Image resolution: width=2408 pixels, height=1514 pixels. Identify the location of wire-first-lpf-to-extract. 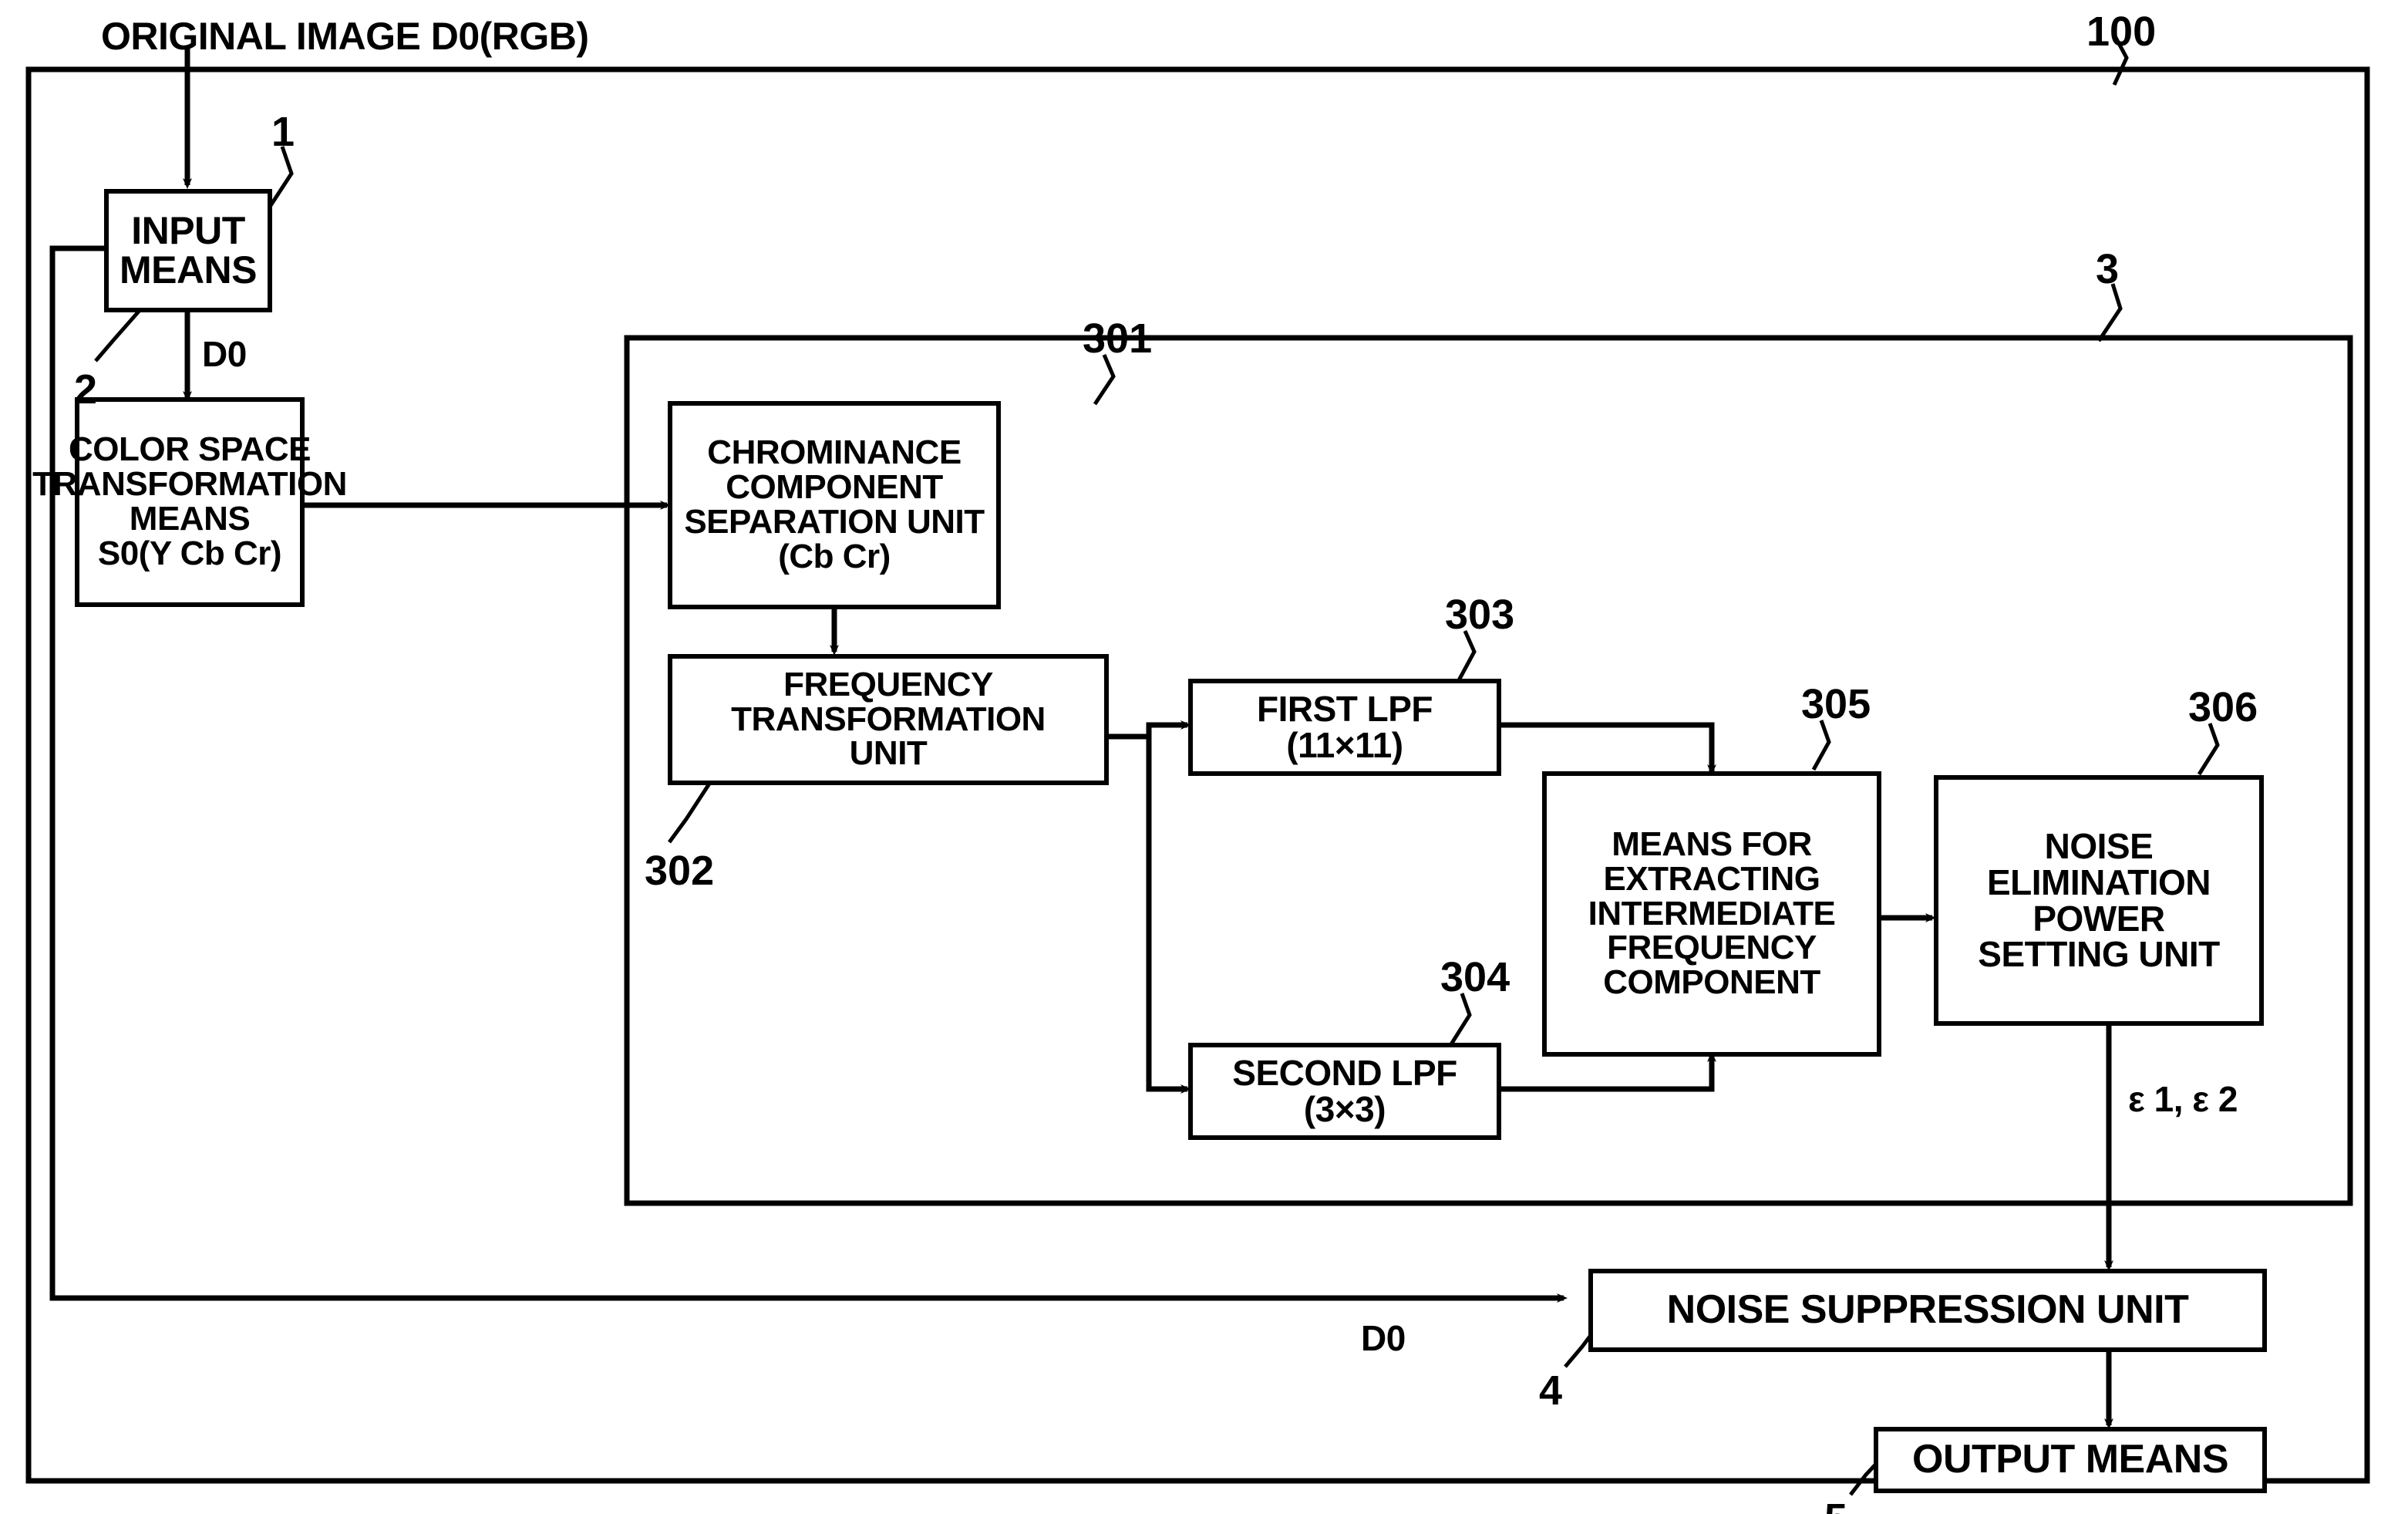
(1608, 749).